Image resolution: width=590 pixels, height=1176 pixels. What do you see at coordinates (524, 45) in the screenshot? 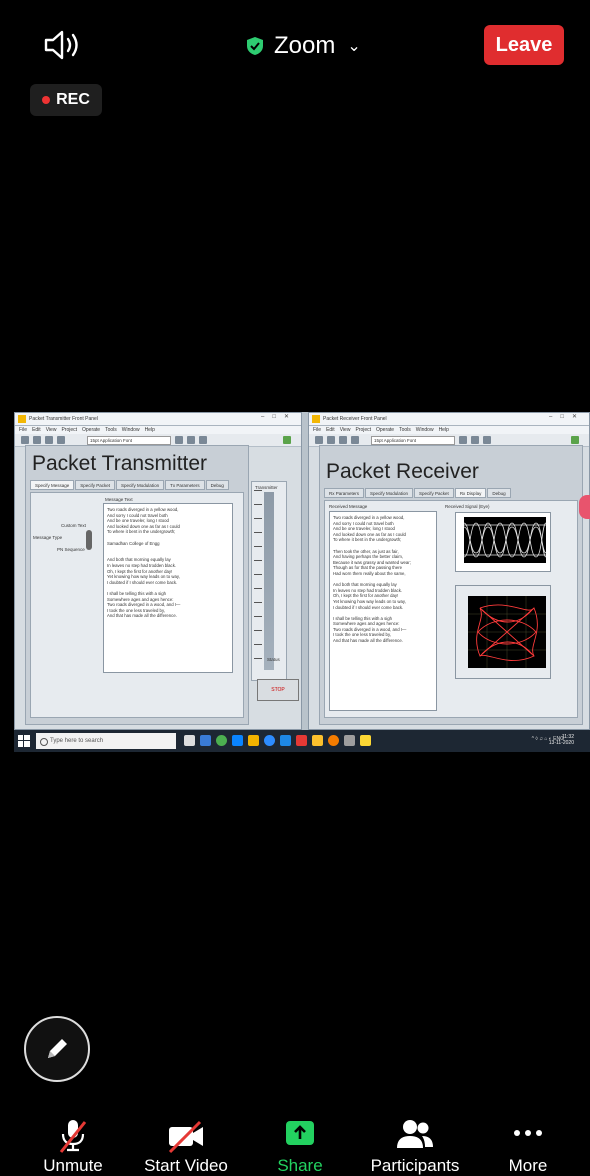
I see `leave-button: Leave` at bounding box center [524, 45].